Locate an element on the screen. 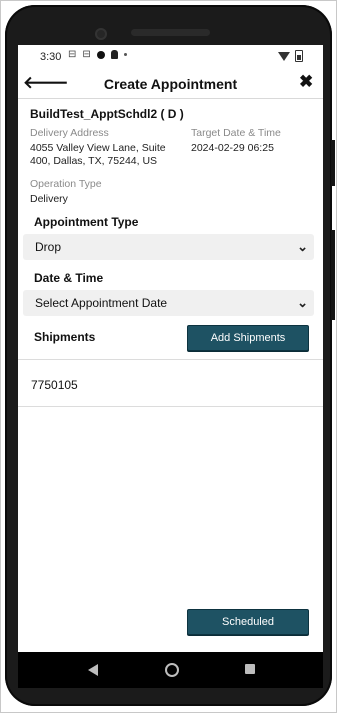  status-bar: 3:30 ⊟ ⊟ is located at coordinates (170, 57).